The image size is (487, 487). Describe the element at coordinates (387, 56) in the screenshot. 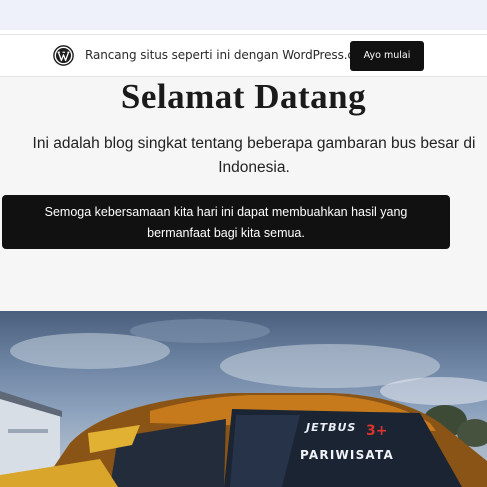

I see `start-button: Ayo mulai` at that location.